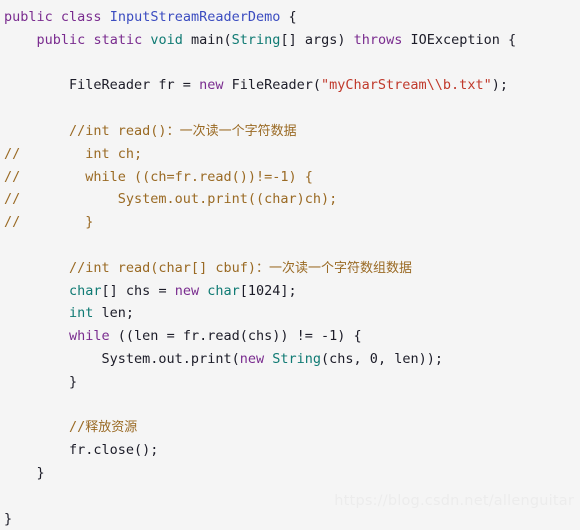 The height and width of the screenshot is (530, 580). What do you see at coordinates (102, 85) in the screenshot?
I see `code-token-plain: FileReader fr =` at bounding box center [102, 85].